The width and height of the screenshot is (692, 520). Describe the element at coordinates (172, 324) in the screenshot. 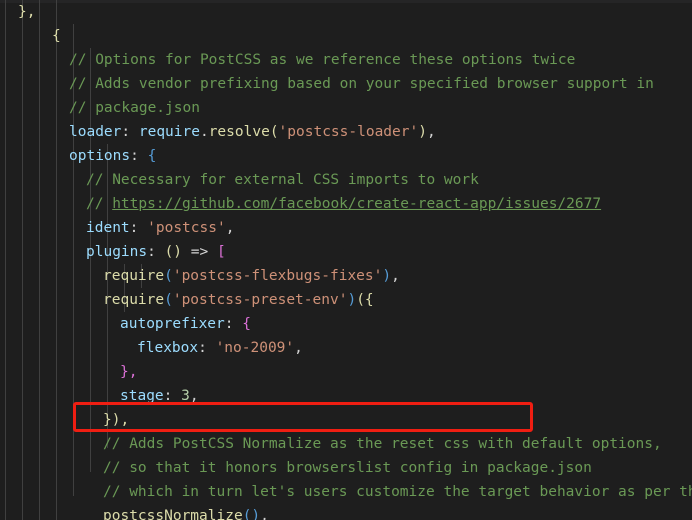

I see `token-property: autoprefixer` at that location.